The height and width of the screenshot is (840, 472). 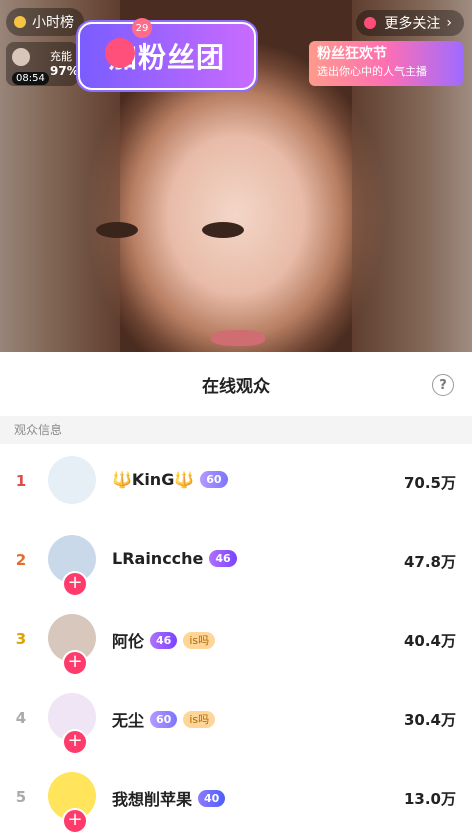 I want to click on charge-label: 充能, so click(x=61, y=56).